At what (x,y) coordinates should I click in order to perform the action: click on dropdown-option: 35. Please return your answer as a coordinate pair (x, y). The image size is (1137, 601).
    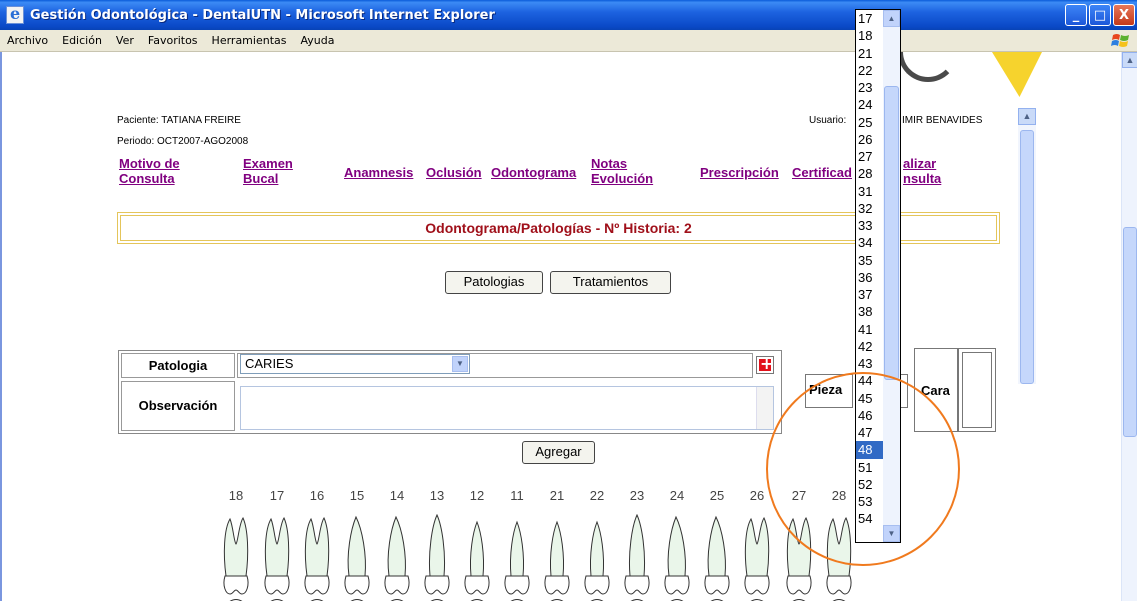
    Looking at the image, I should click on (870, 260).